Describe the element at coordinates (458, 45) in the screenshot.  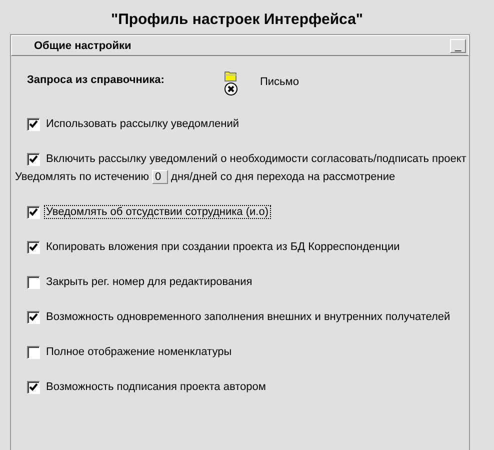
I see `minimize-button: _` at that location.